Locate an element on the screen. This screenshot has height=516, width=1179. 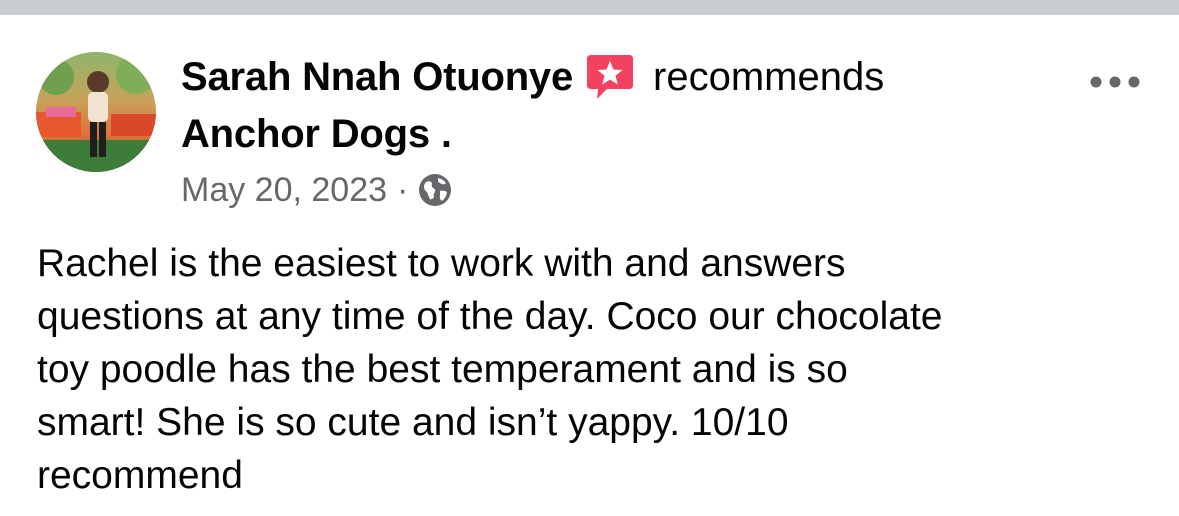
post-header-line2: Anchor Dogs . is located at coordinates (316, 134).